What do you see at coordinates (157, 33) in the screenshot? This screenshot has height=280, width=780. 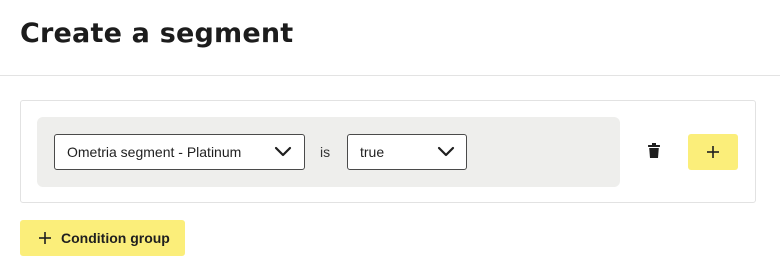 I see `page-title: Create a segment` at bounding box center [157, 33].